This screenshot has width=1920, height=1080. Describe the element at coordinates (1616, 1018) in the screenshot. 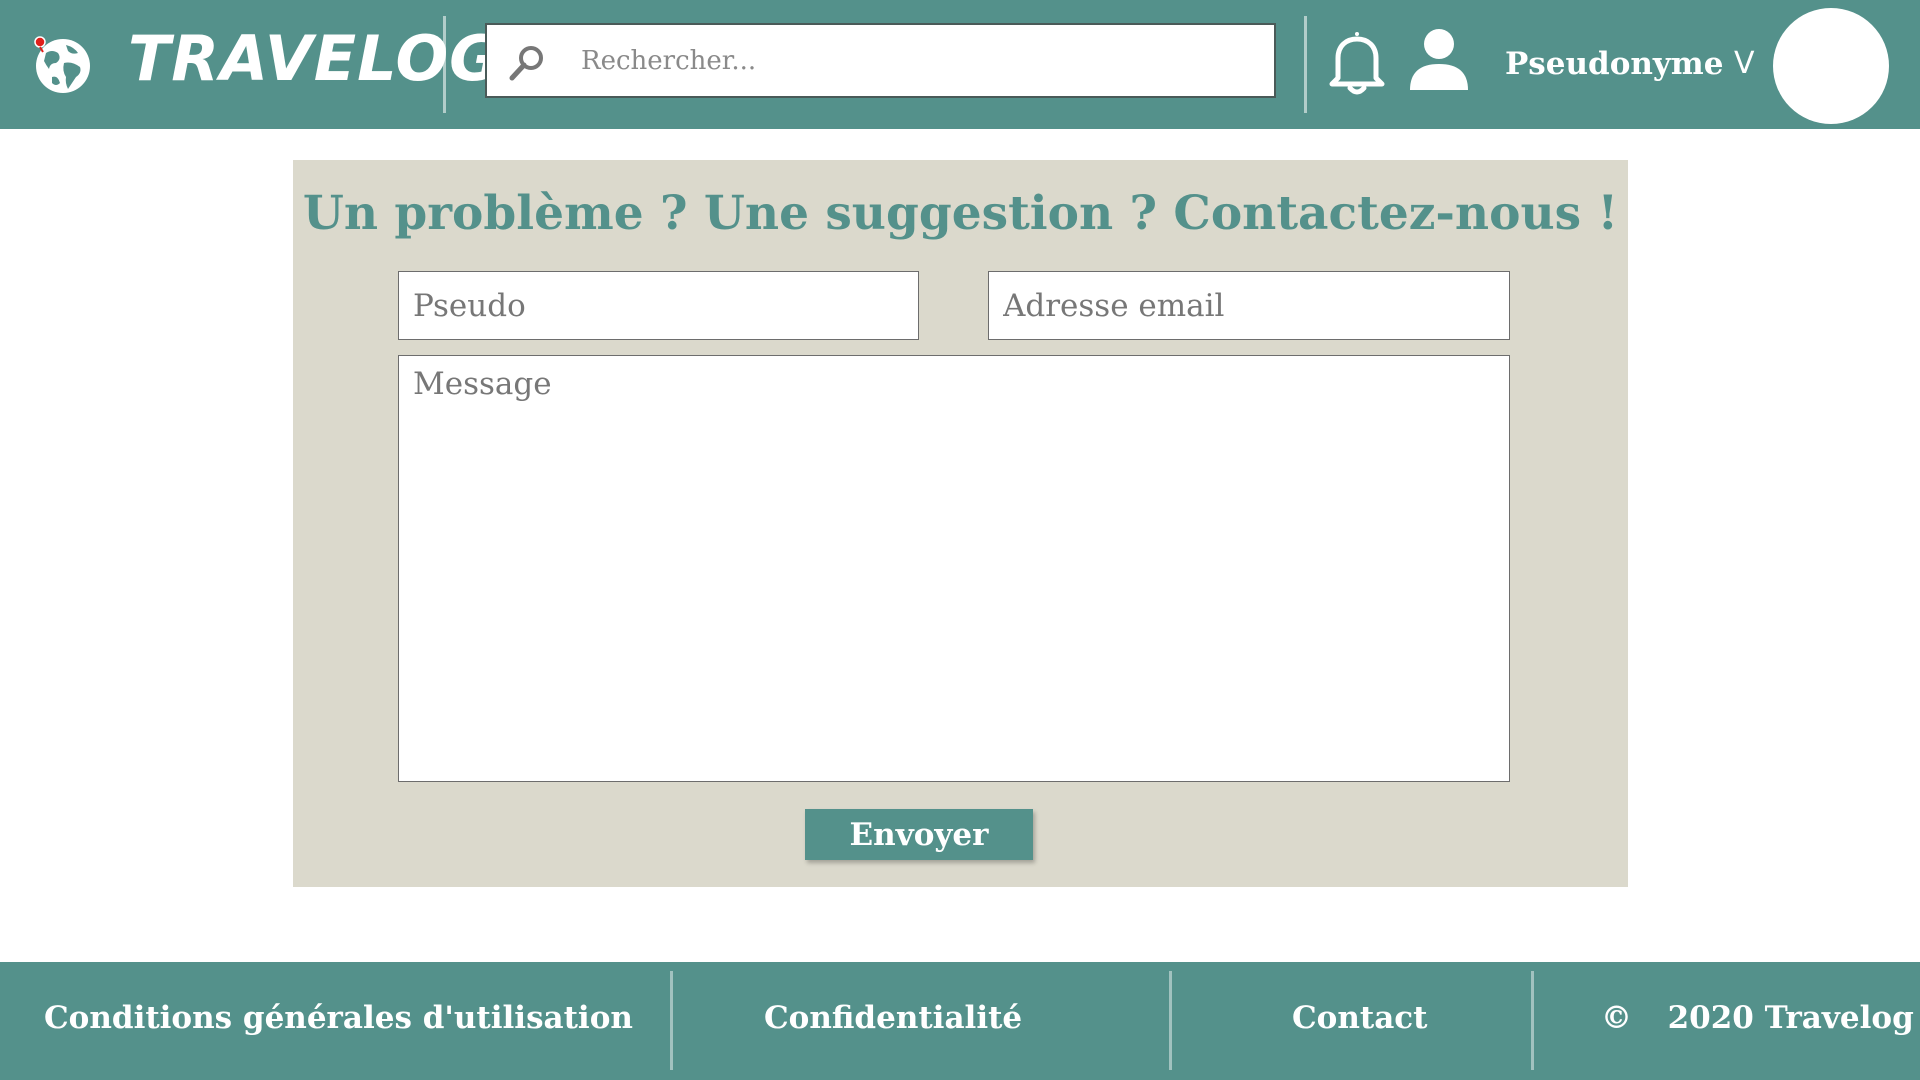

I see `copyright-icon: ©` at that location.